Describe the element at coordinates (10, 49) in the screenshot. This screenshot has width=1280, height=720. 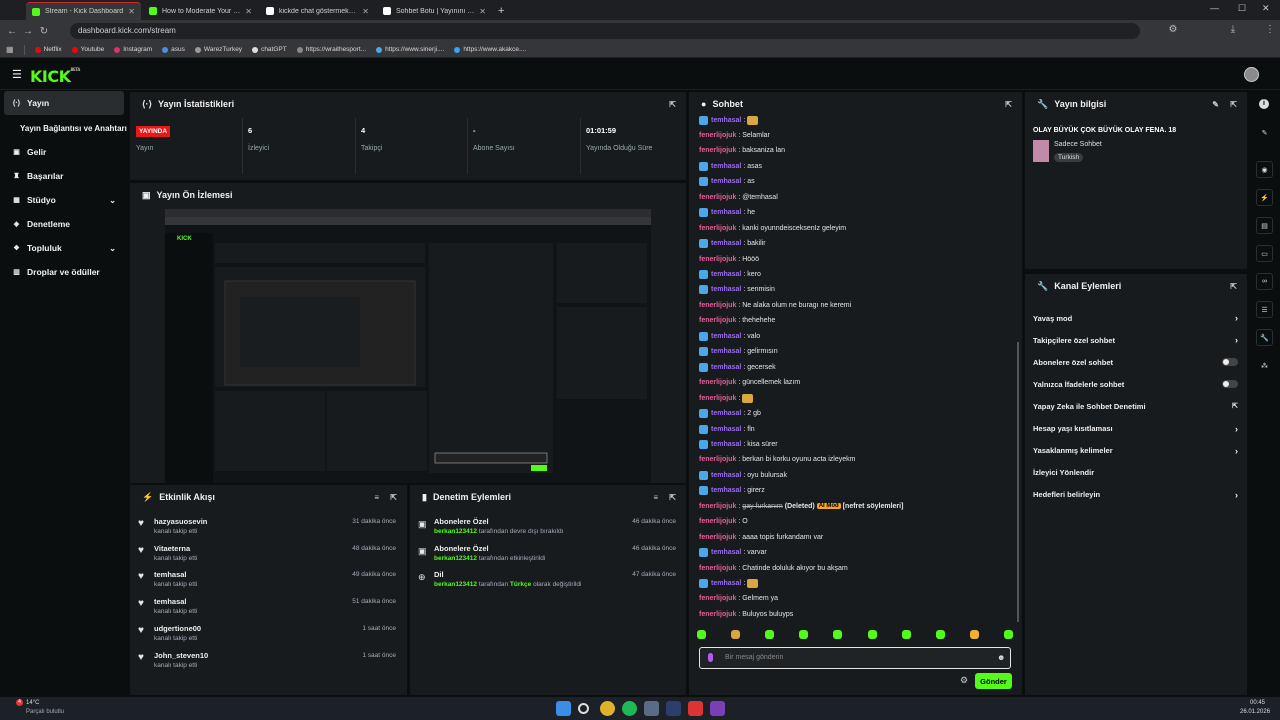
I see `apps-icon: ▦` at that location.